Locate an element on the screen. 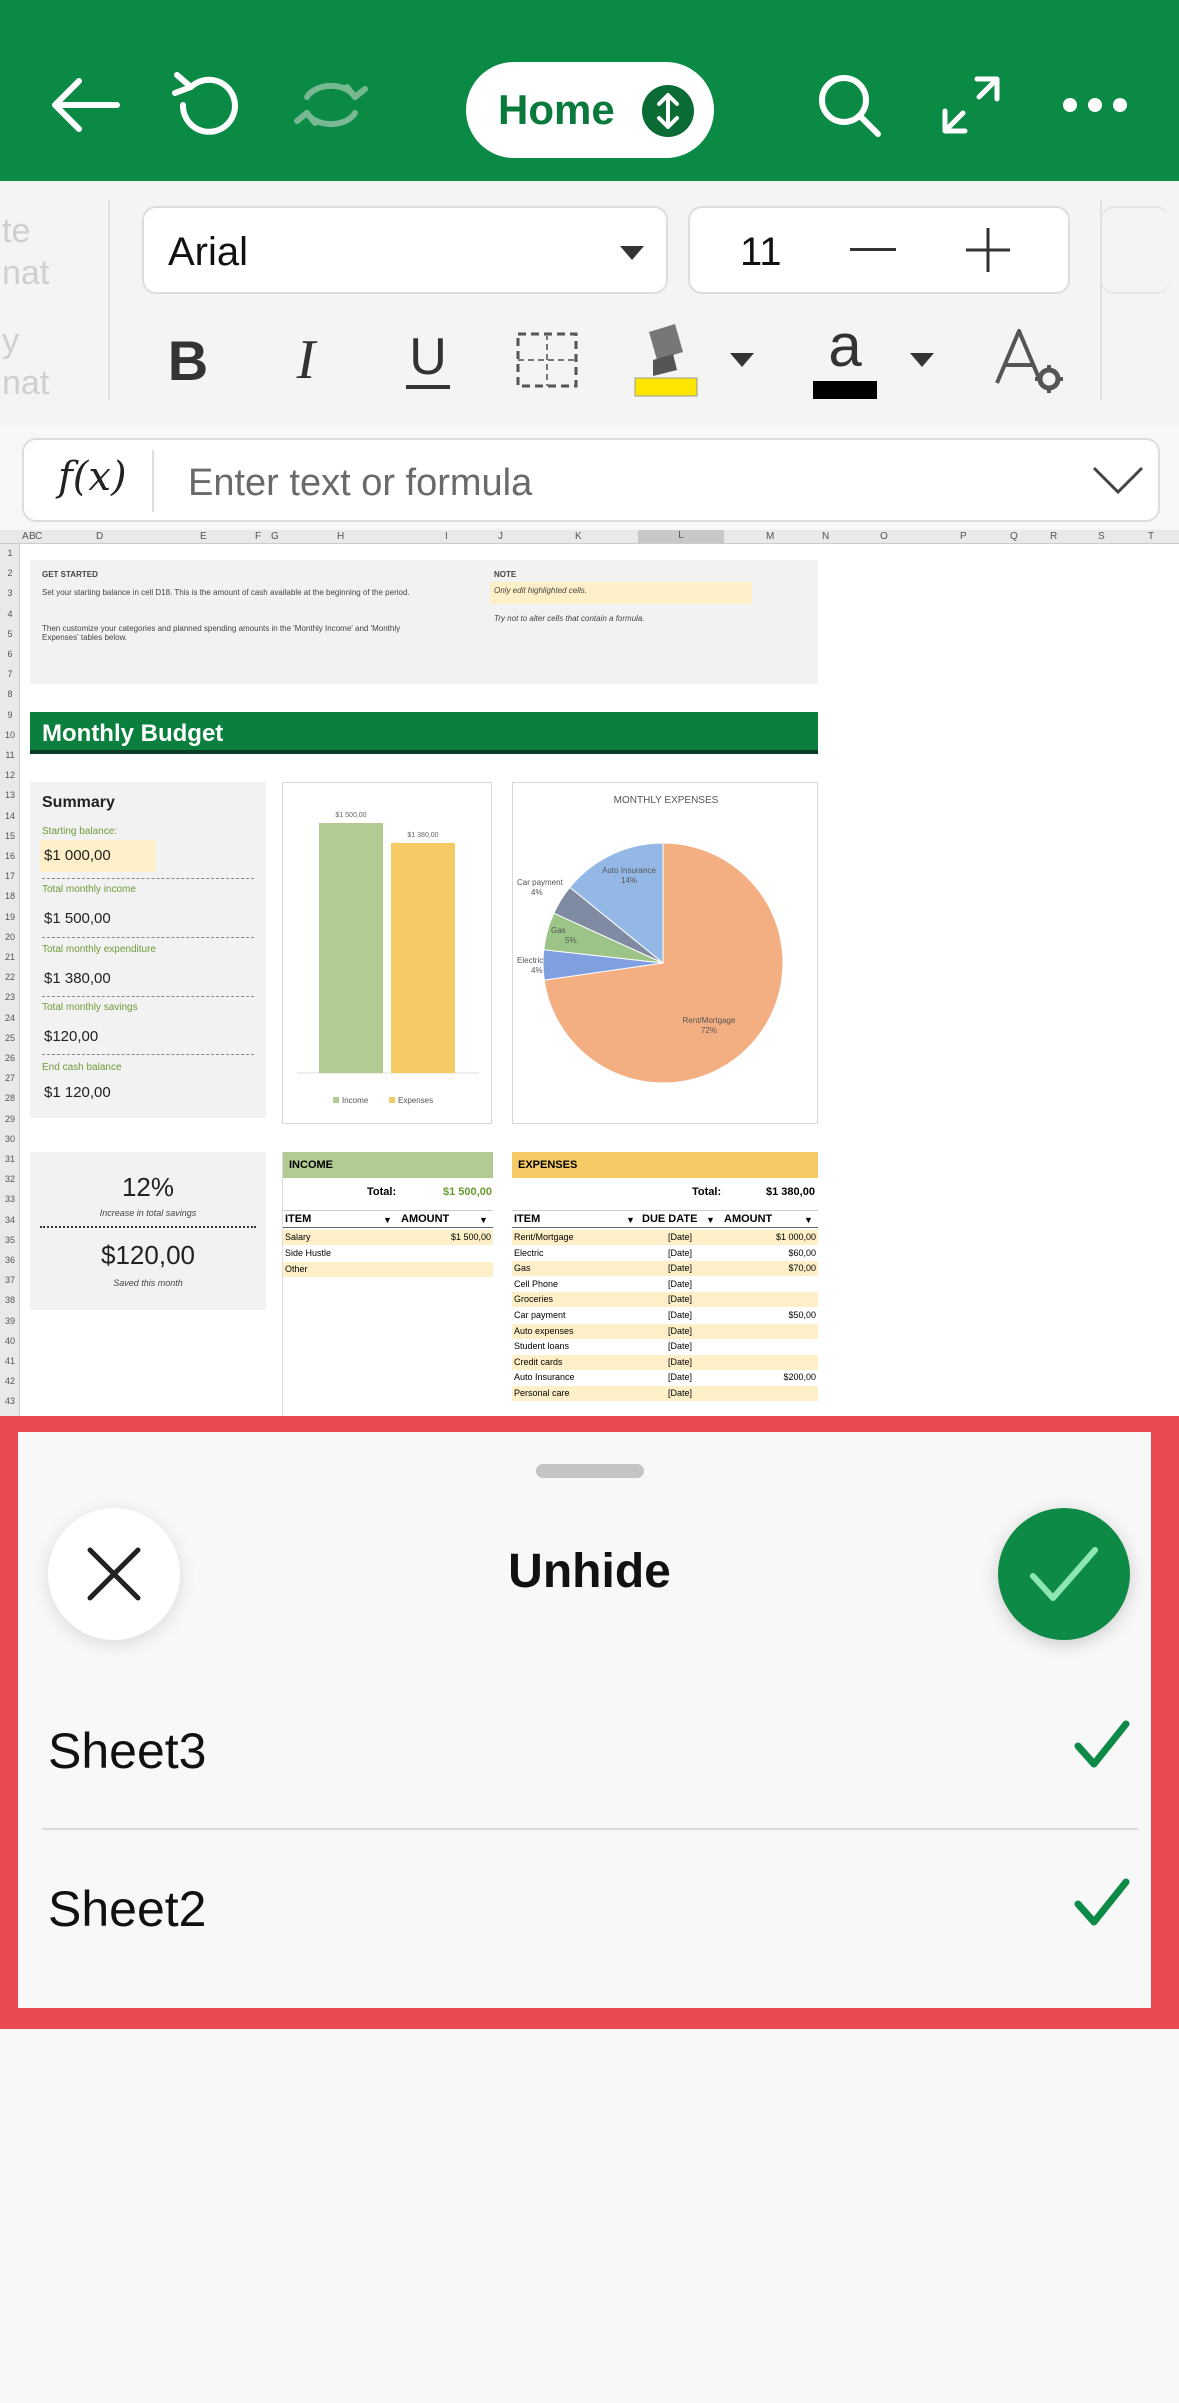 The width and height of the screenshot is (1179, 2403). table-row: Auto Insurance [Date] $200,00 is located at coordinates (665, 1377).